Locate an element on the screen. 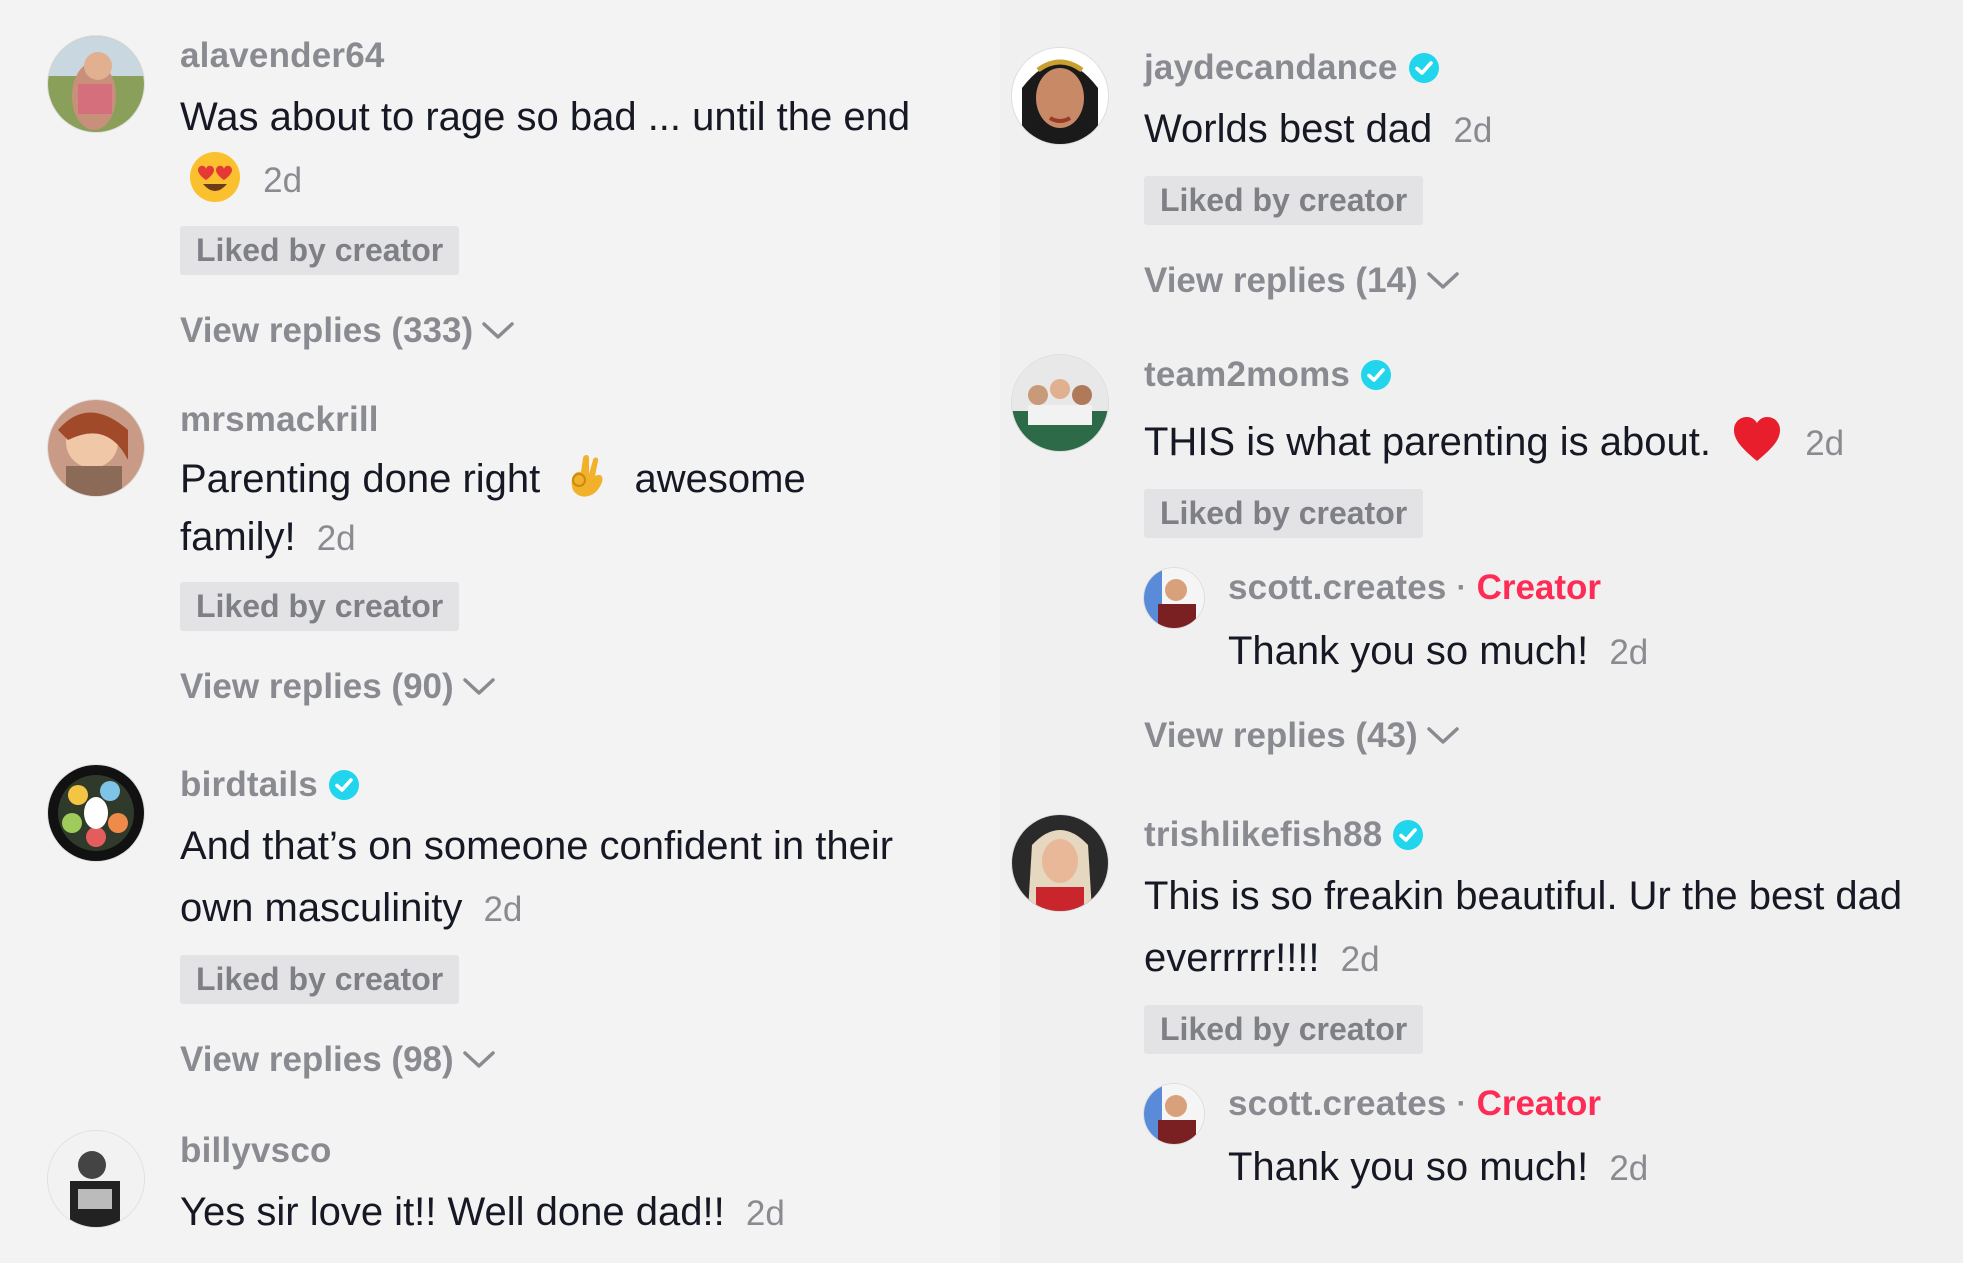 The image size is (1963, 1263). view-replies-label: View replies (14) is located at coordinates (1281, 280).